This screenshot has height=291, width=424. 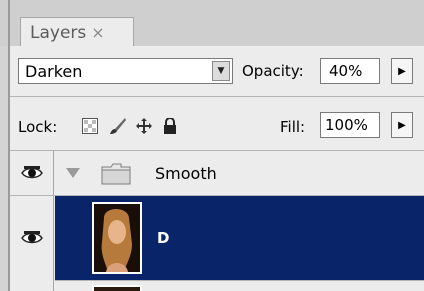 What do you see at coordinates (221, 71) in the screenshot?
I see `chevron-down-icon: ▼` at bounding box center [221, 71].